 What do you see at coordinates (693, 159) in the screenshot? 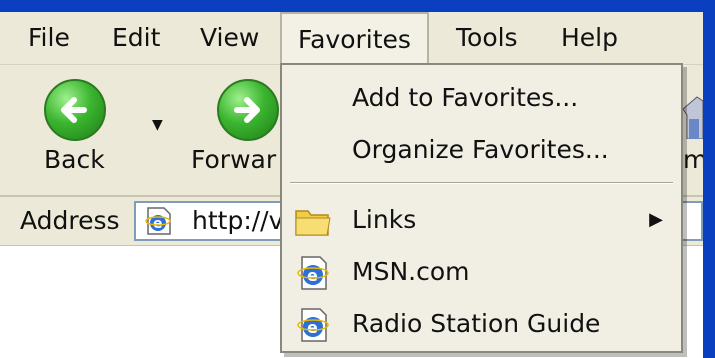
I see `home-label: me` at bounding box center [693, 159].